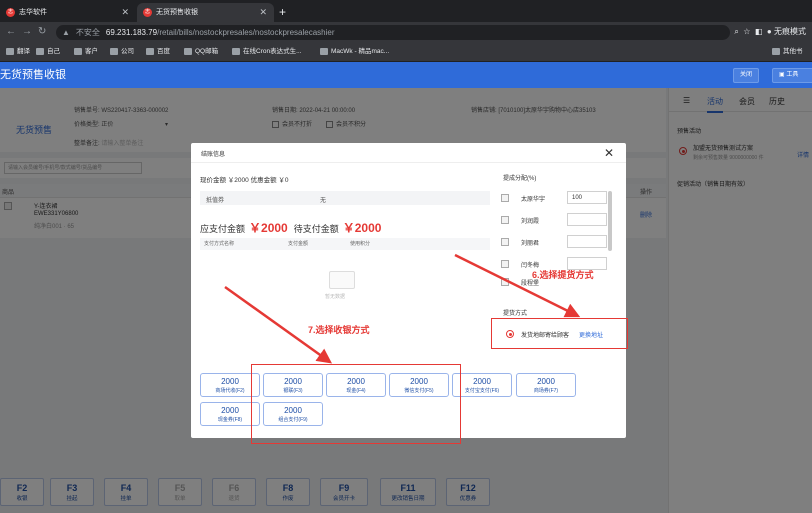  What do you see at coordinates (482, 391) in the screenshot?
I see `pay-name: 支付宝支付(F6)` at bounding box center [482, 391].